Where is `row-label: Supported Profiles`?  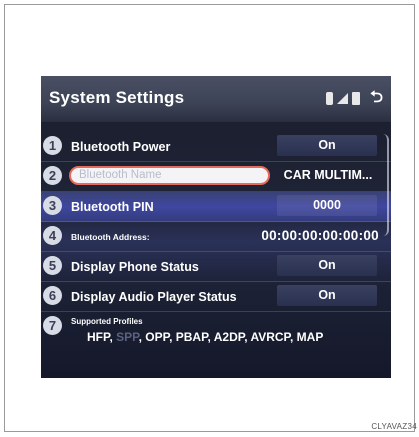 row-label: Supported Profiles is located at coordinates (107, 321).